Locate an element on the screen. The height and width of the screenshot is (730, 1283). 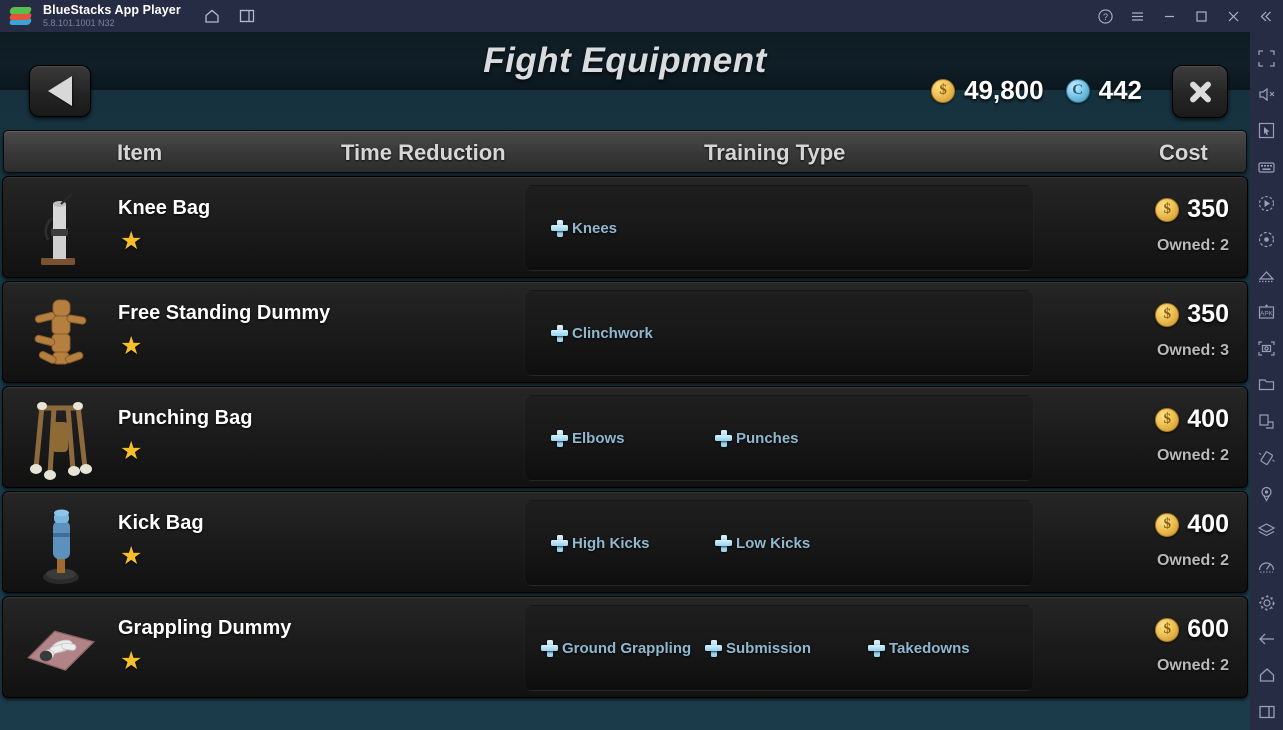
help-icon: ? is located at coordinates (1105, 16).